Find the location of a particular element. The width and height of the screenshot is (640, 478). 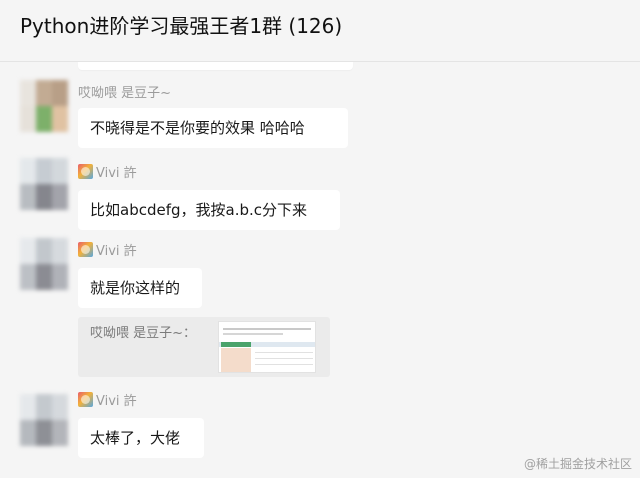

message-bubble: 不晓得是不是你要的效果 哈哈哈 is located at coordinates (213, 128).